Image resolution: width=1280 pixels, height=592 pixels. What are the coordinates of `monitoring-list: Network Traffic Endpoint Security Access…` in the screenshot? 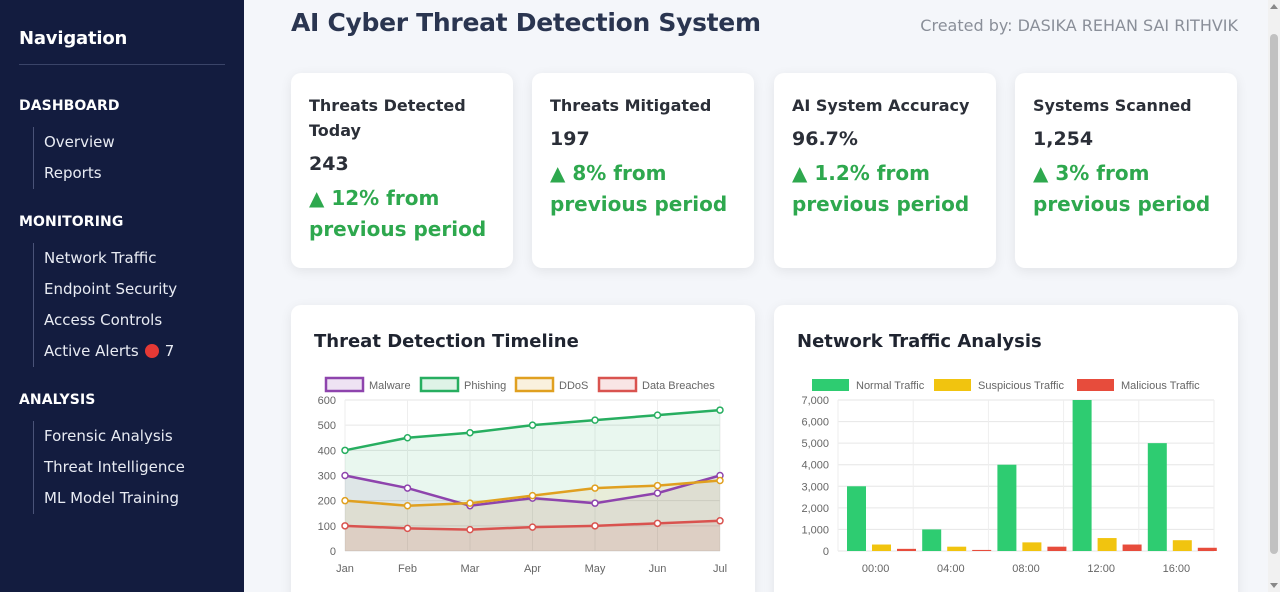 It's located at (105, 305).